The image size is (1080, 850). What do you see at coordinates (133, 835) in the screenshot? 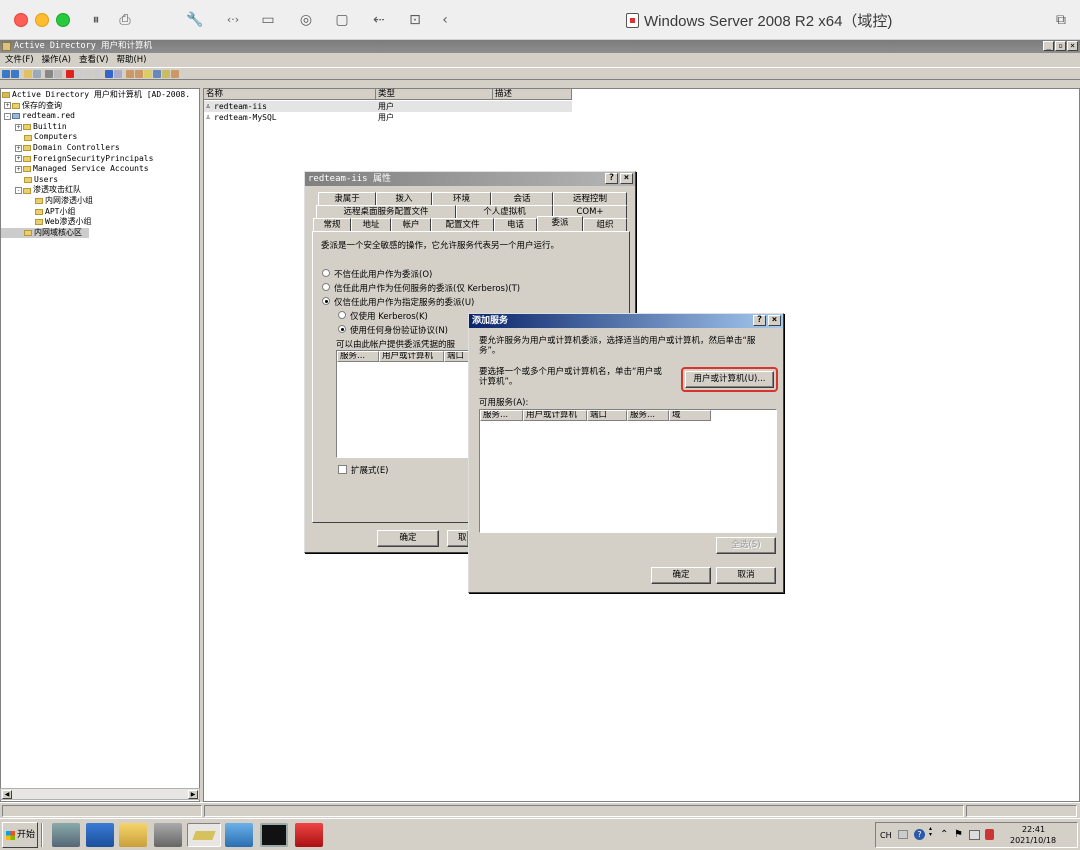
I see `explorer-icon` at bounding box center [133, 835].